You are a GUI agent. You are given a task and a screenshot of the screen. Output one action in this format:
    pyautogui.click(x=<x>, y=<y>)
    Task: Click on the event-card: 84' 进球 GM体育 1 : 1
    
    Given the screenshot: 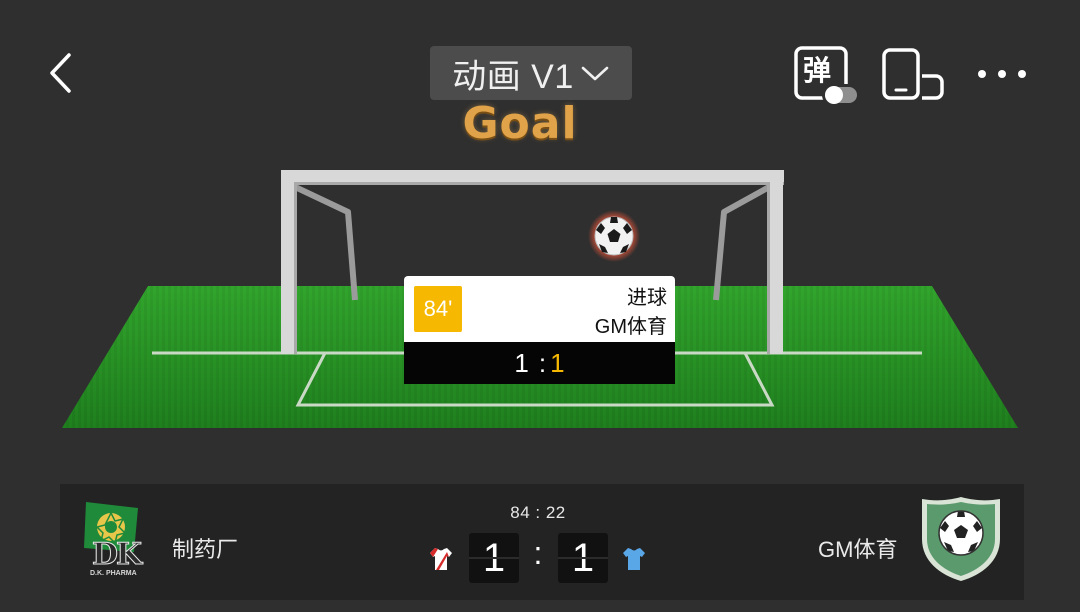 What is the action you would take?
    pyautogui.click(x=539, y=330)
    